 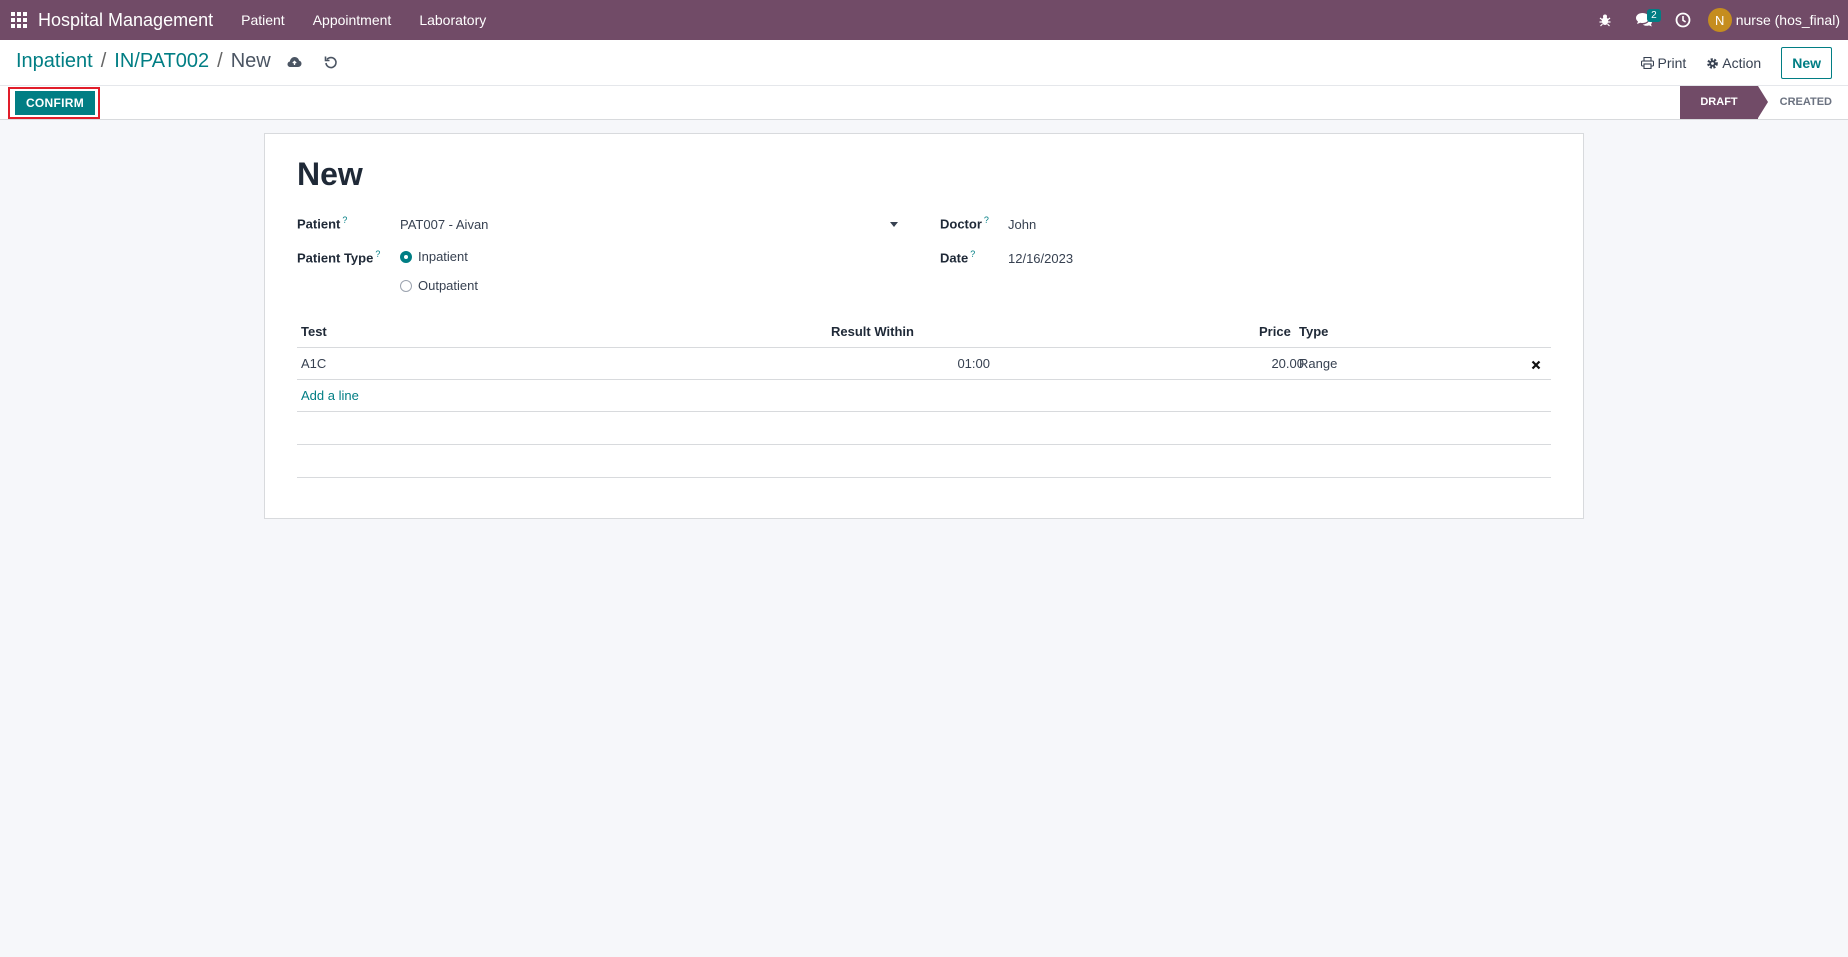 What do you see at coordinates (439, 285) in the screenshot?
I see `radio-outpatient: Outpatient` at bounding box center [439, 285].